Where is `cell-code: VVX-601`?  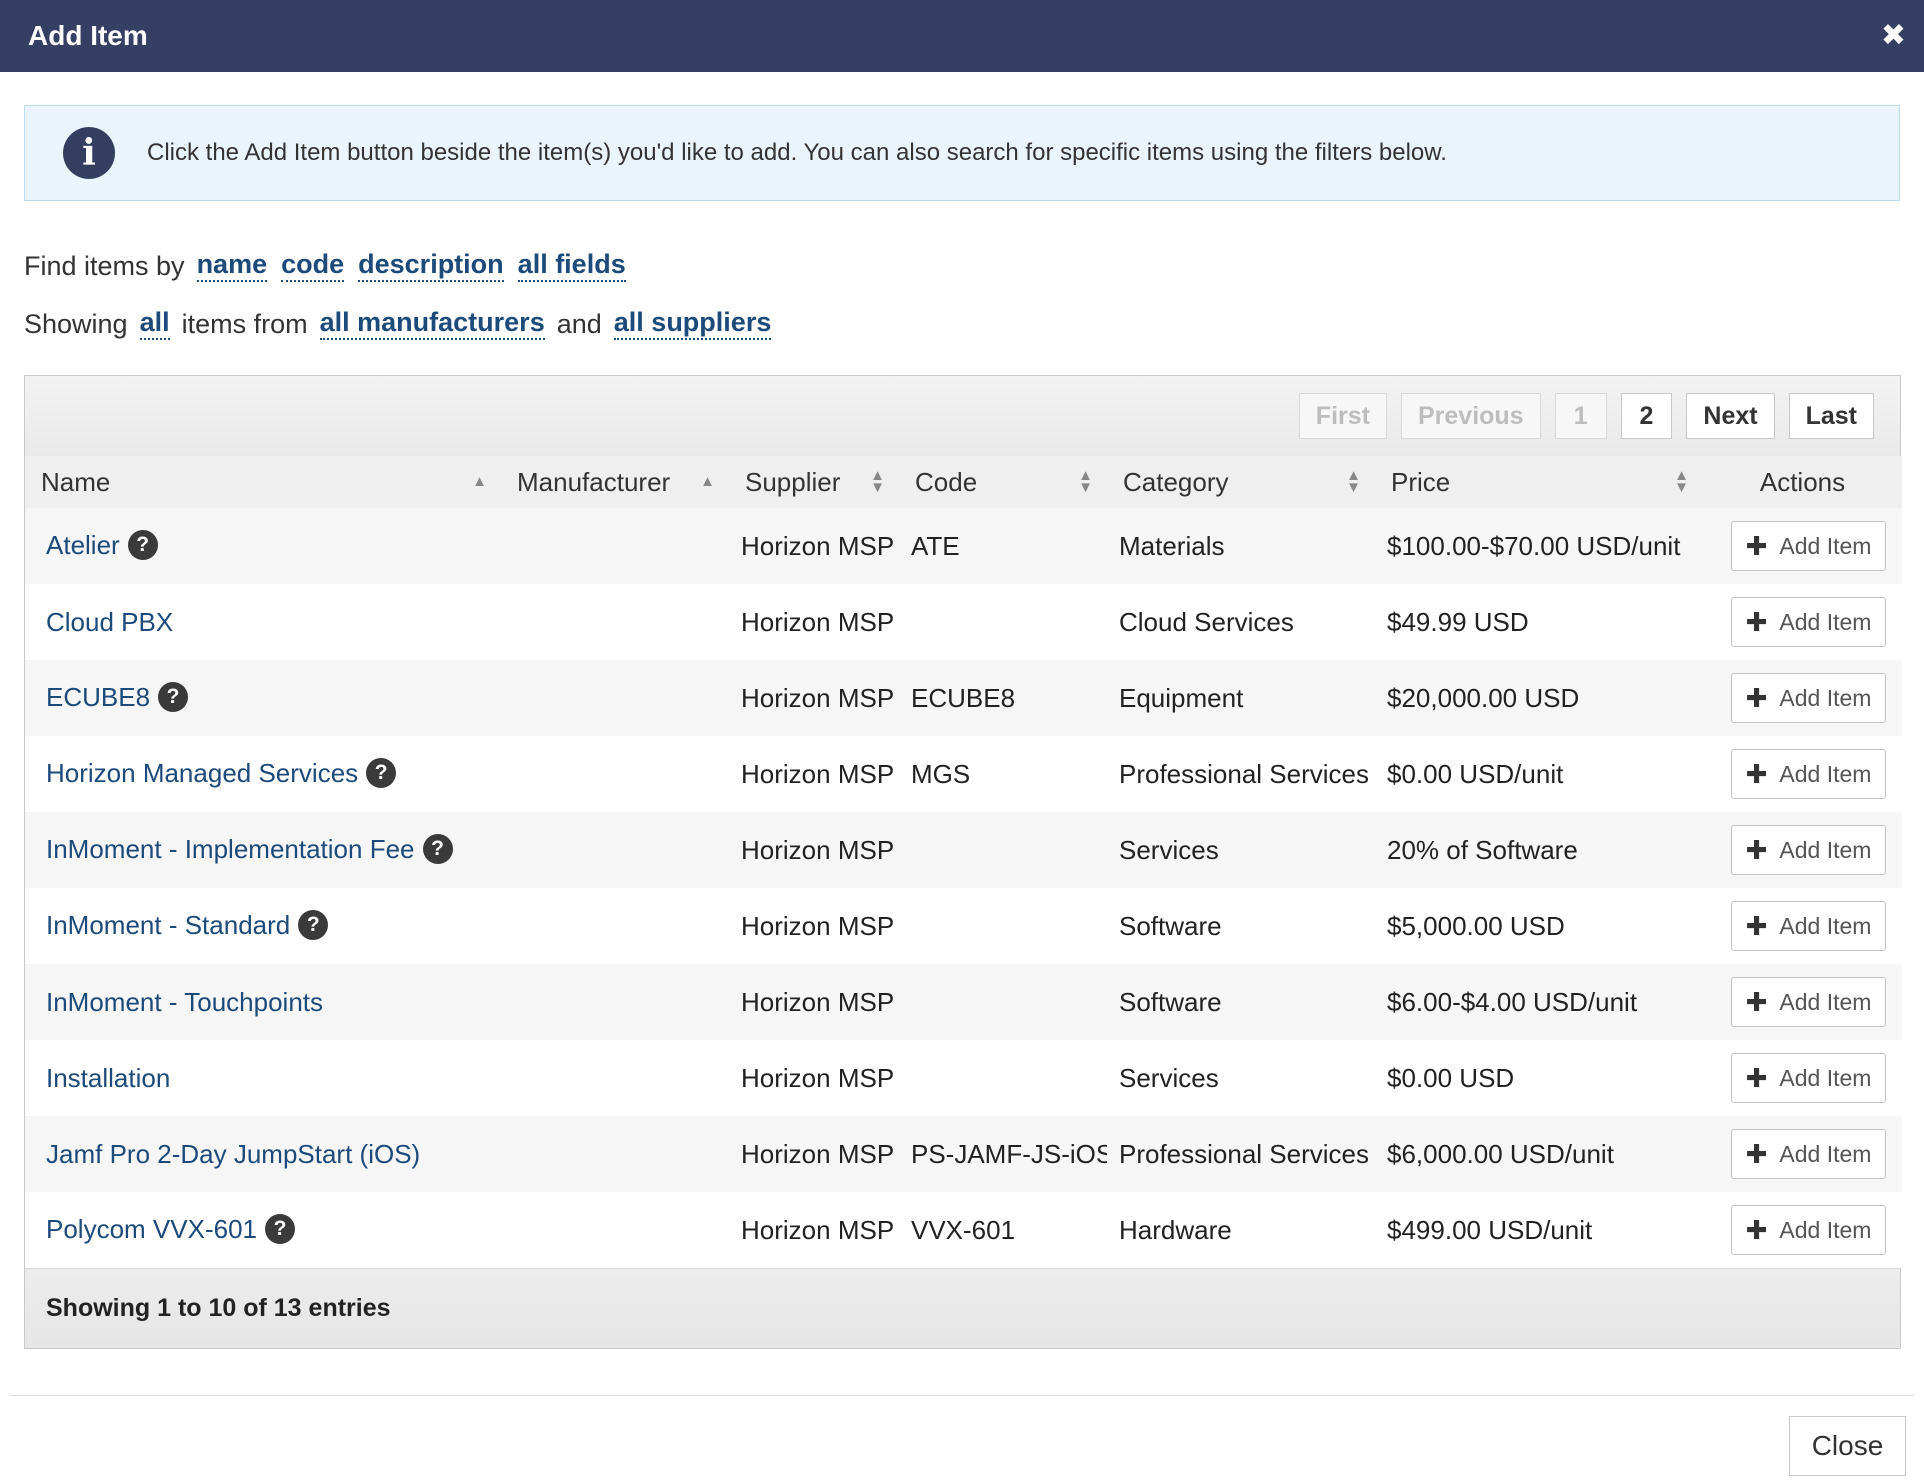 cell-code: VVX-601 is located at coordinates (963, 1229).